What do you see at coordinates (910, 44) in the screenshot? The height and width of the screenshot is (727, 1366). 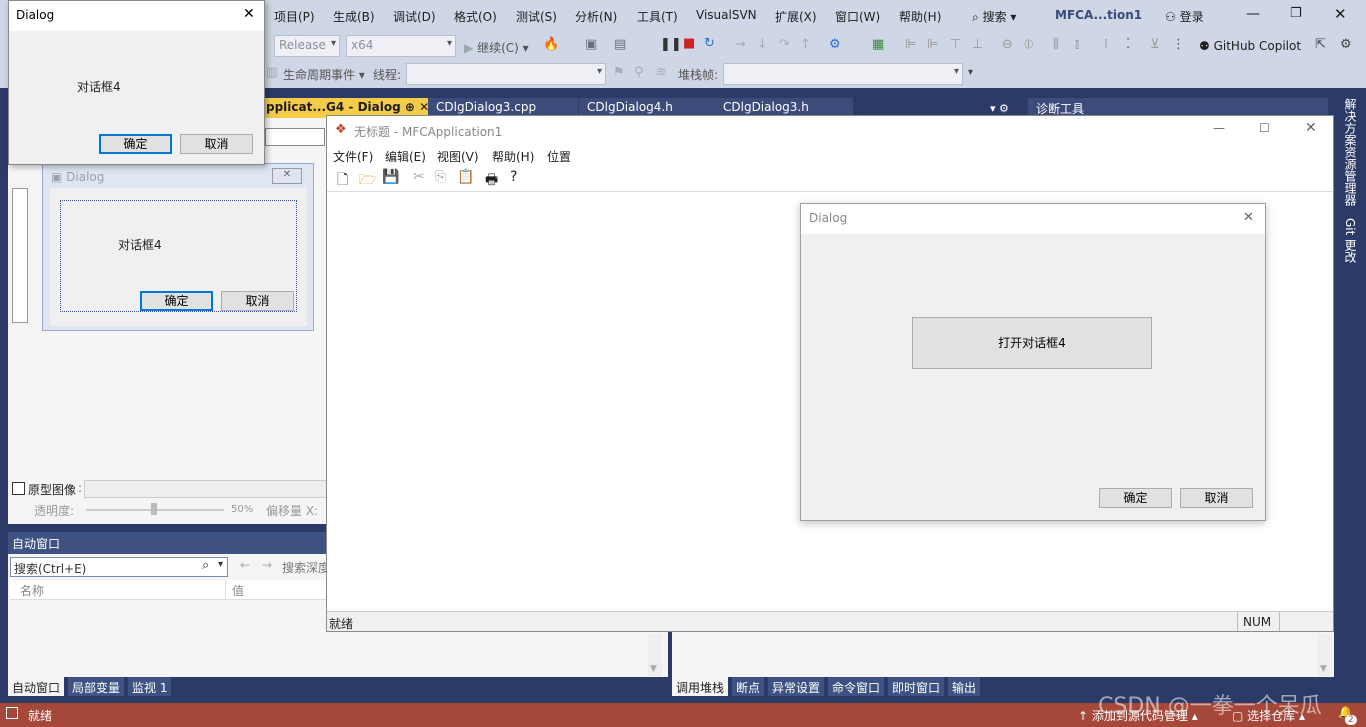 I see `align-left-icon: ⊫` at bounding box center [910, 44].